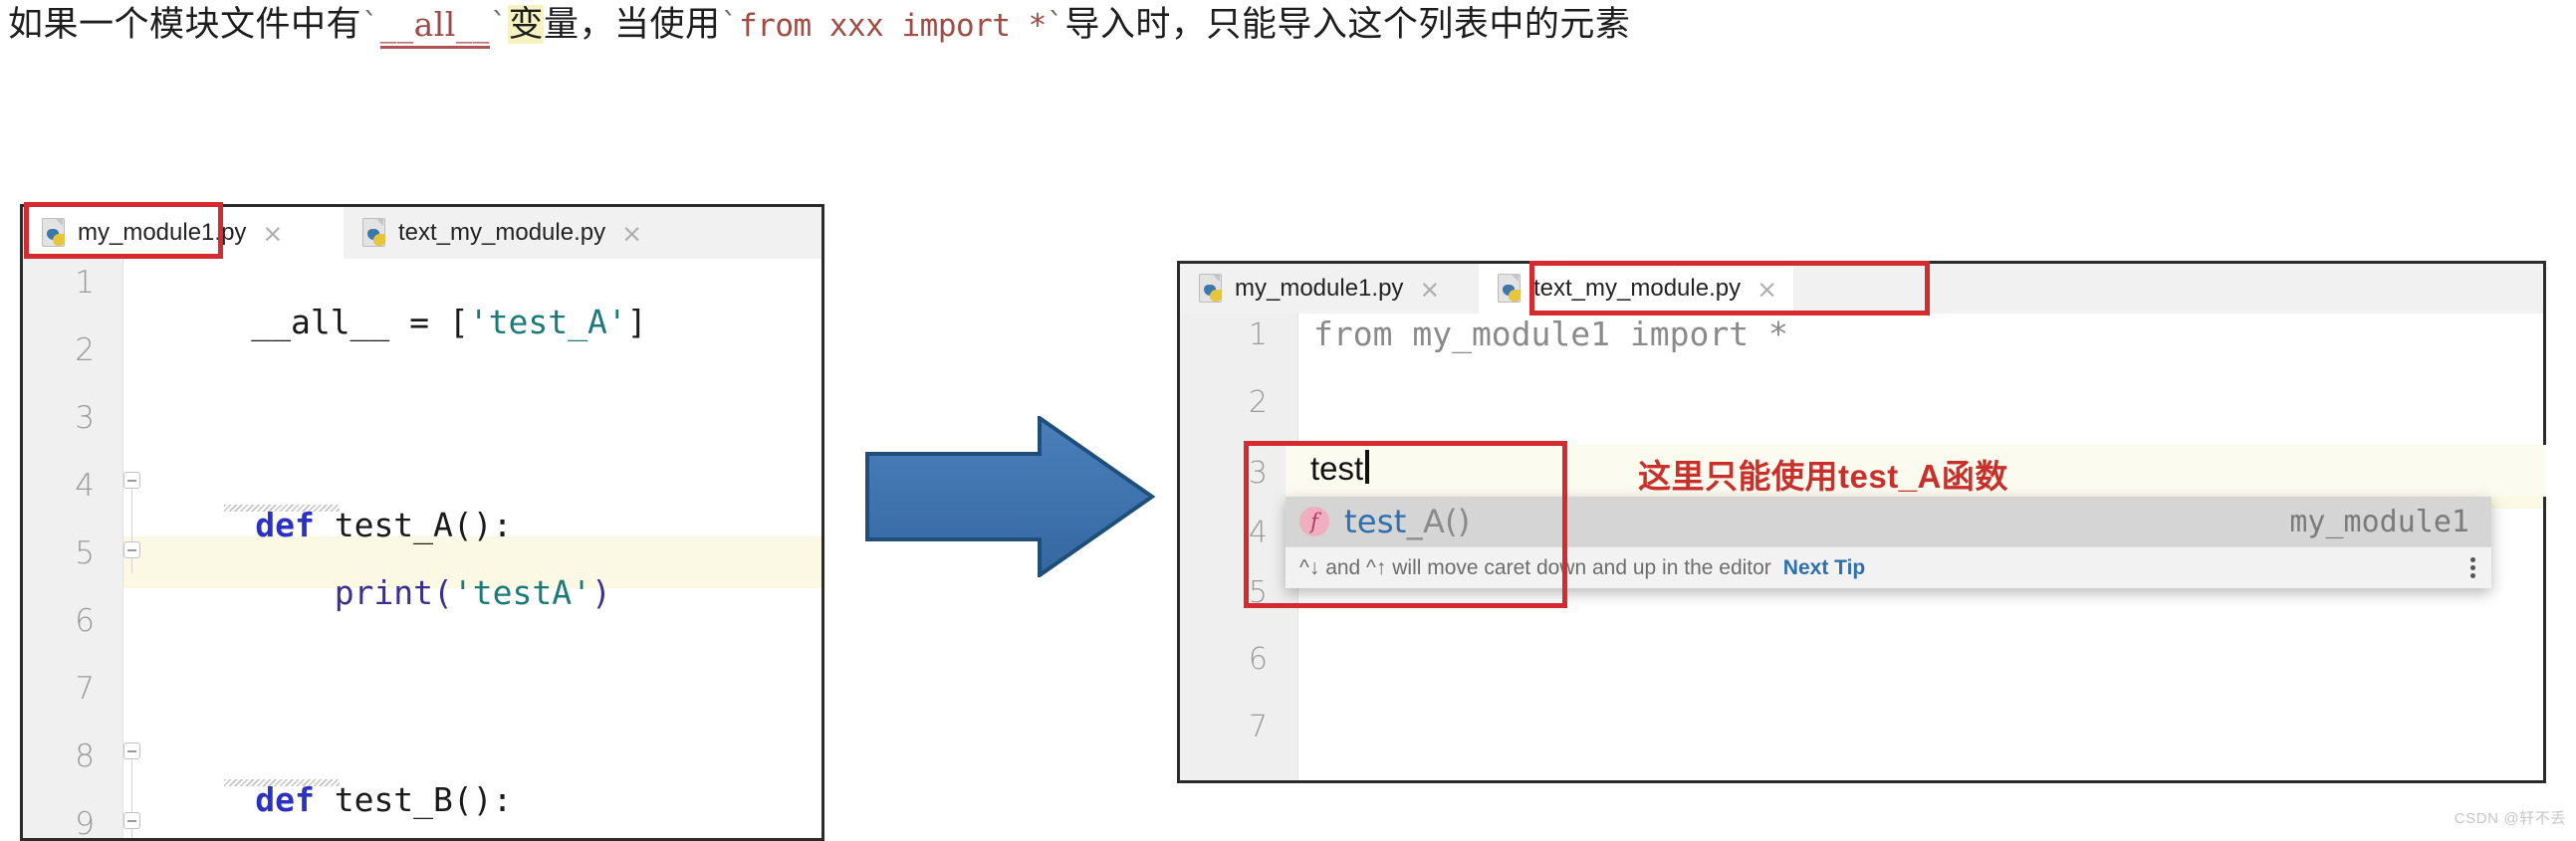 This screenshot has width=2576, height=841. Describe the element at coordinates (1550, 334) in the screenshot. I see `right-code-line-1: from my_module1 import *` at that location.